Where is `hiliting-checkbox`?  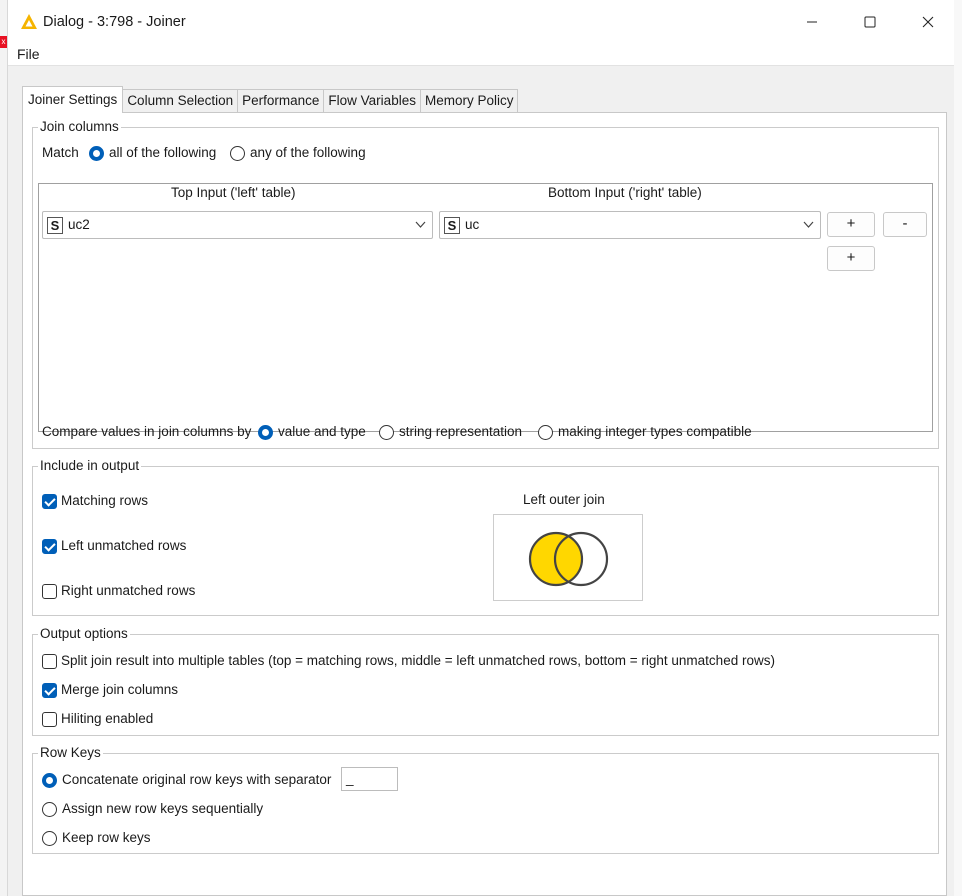
hiliting-checkbox is located at coordinates (49, 719).